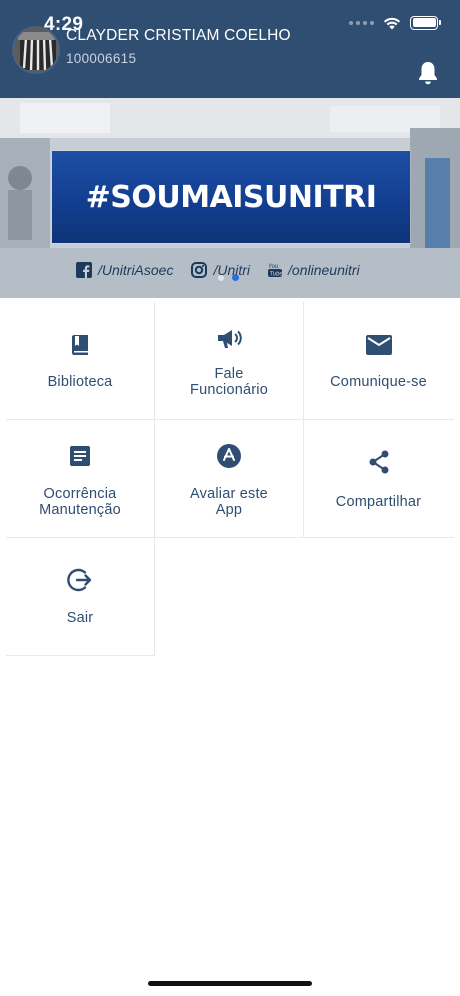  What do you see at coordinates (136, 270) in the screenshot?
I see `social-facebook-label: /UnitriAsoec` at bounding box center [136, 270].